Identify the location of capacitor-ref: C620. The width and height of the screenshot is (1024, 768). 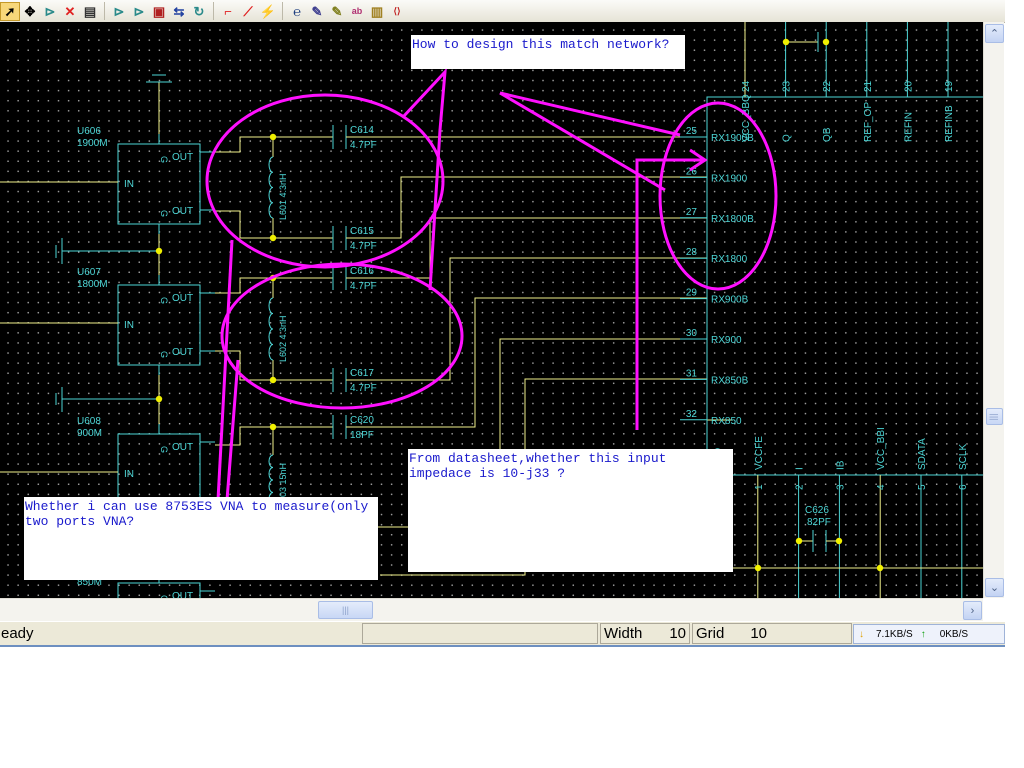
(362, 420).